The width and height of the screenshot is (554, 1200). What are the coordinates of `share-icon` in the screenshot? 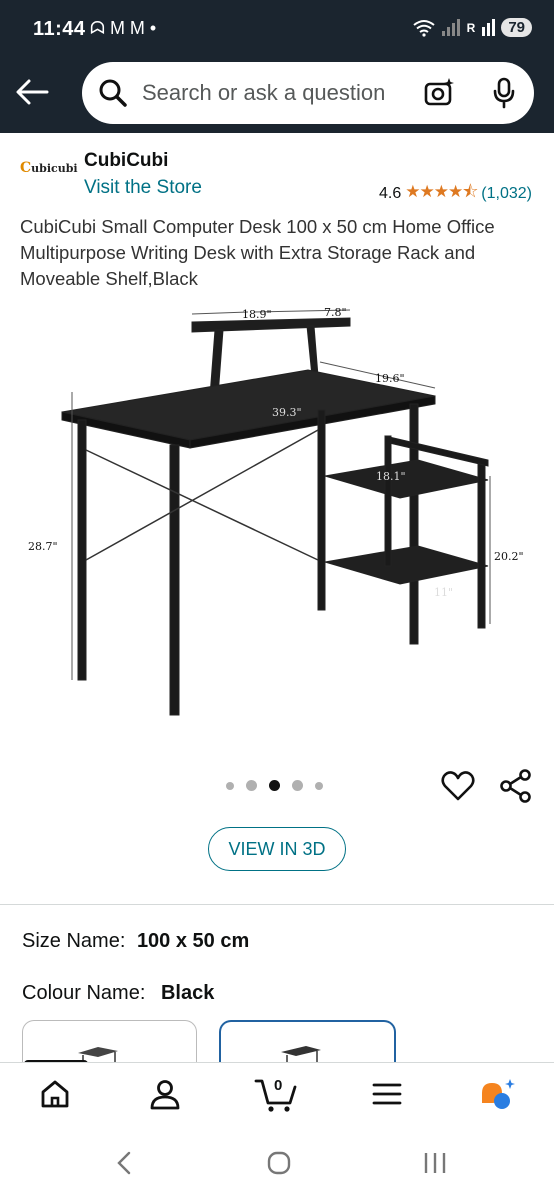 It's located at (516, 786).